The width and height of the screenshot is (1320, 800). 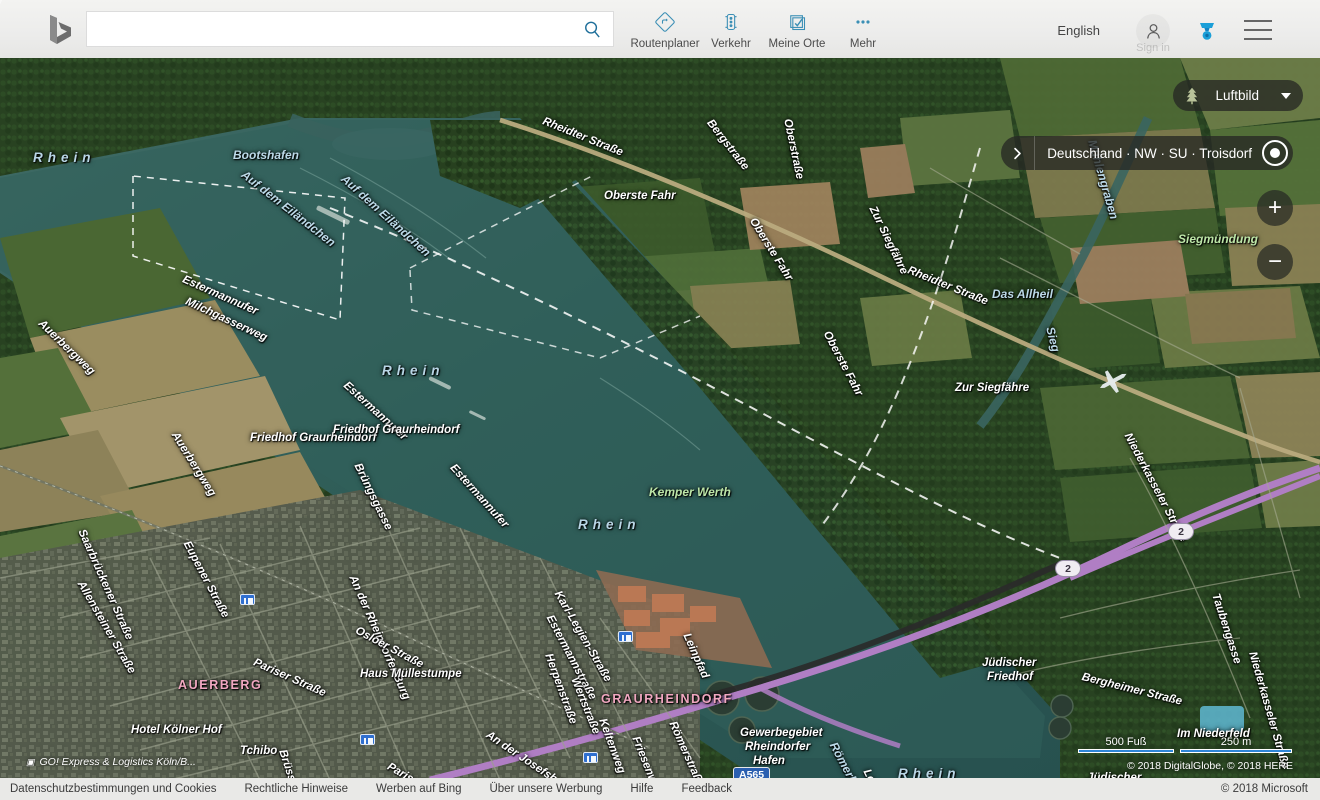 I want to click on map-type-label: Luftbild, so click(x=1237, y=95).